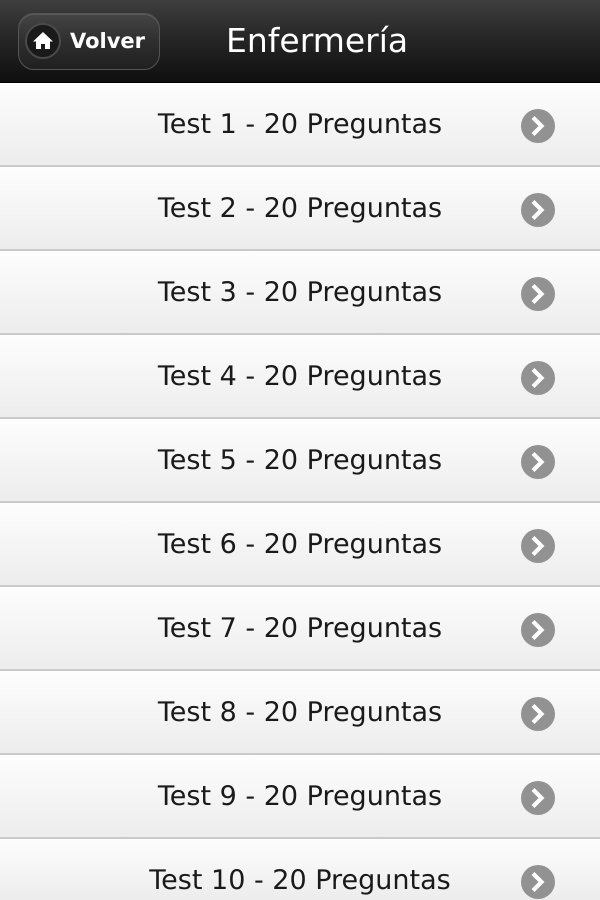  I want to click on back-button: Volver, so click(89, 41).